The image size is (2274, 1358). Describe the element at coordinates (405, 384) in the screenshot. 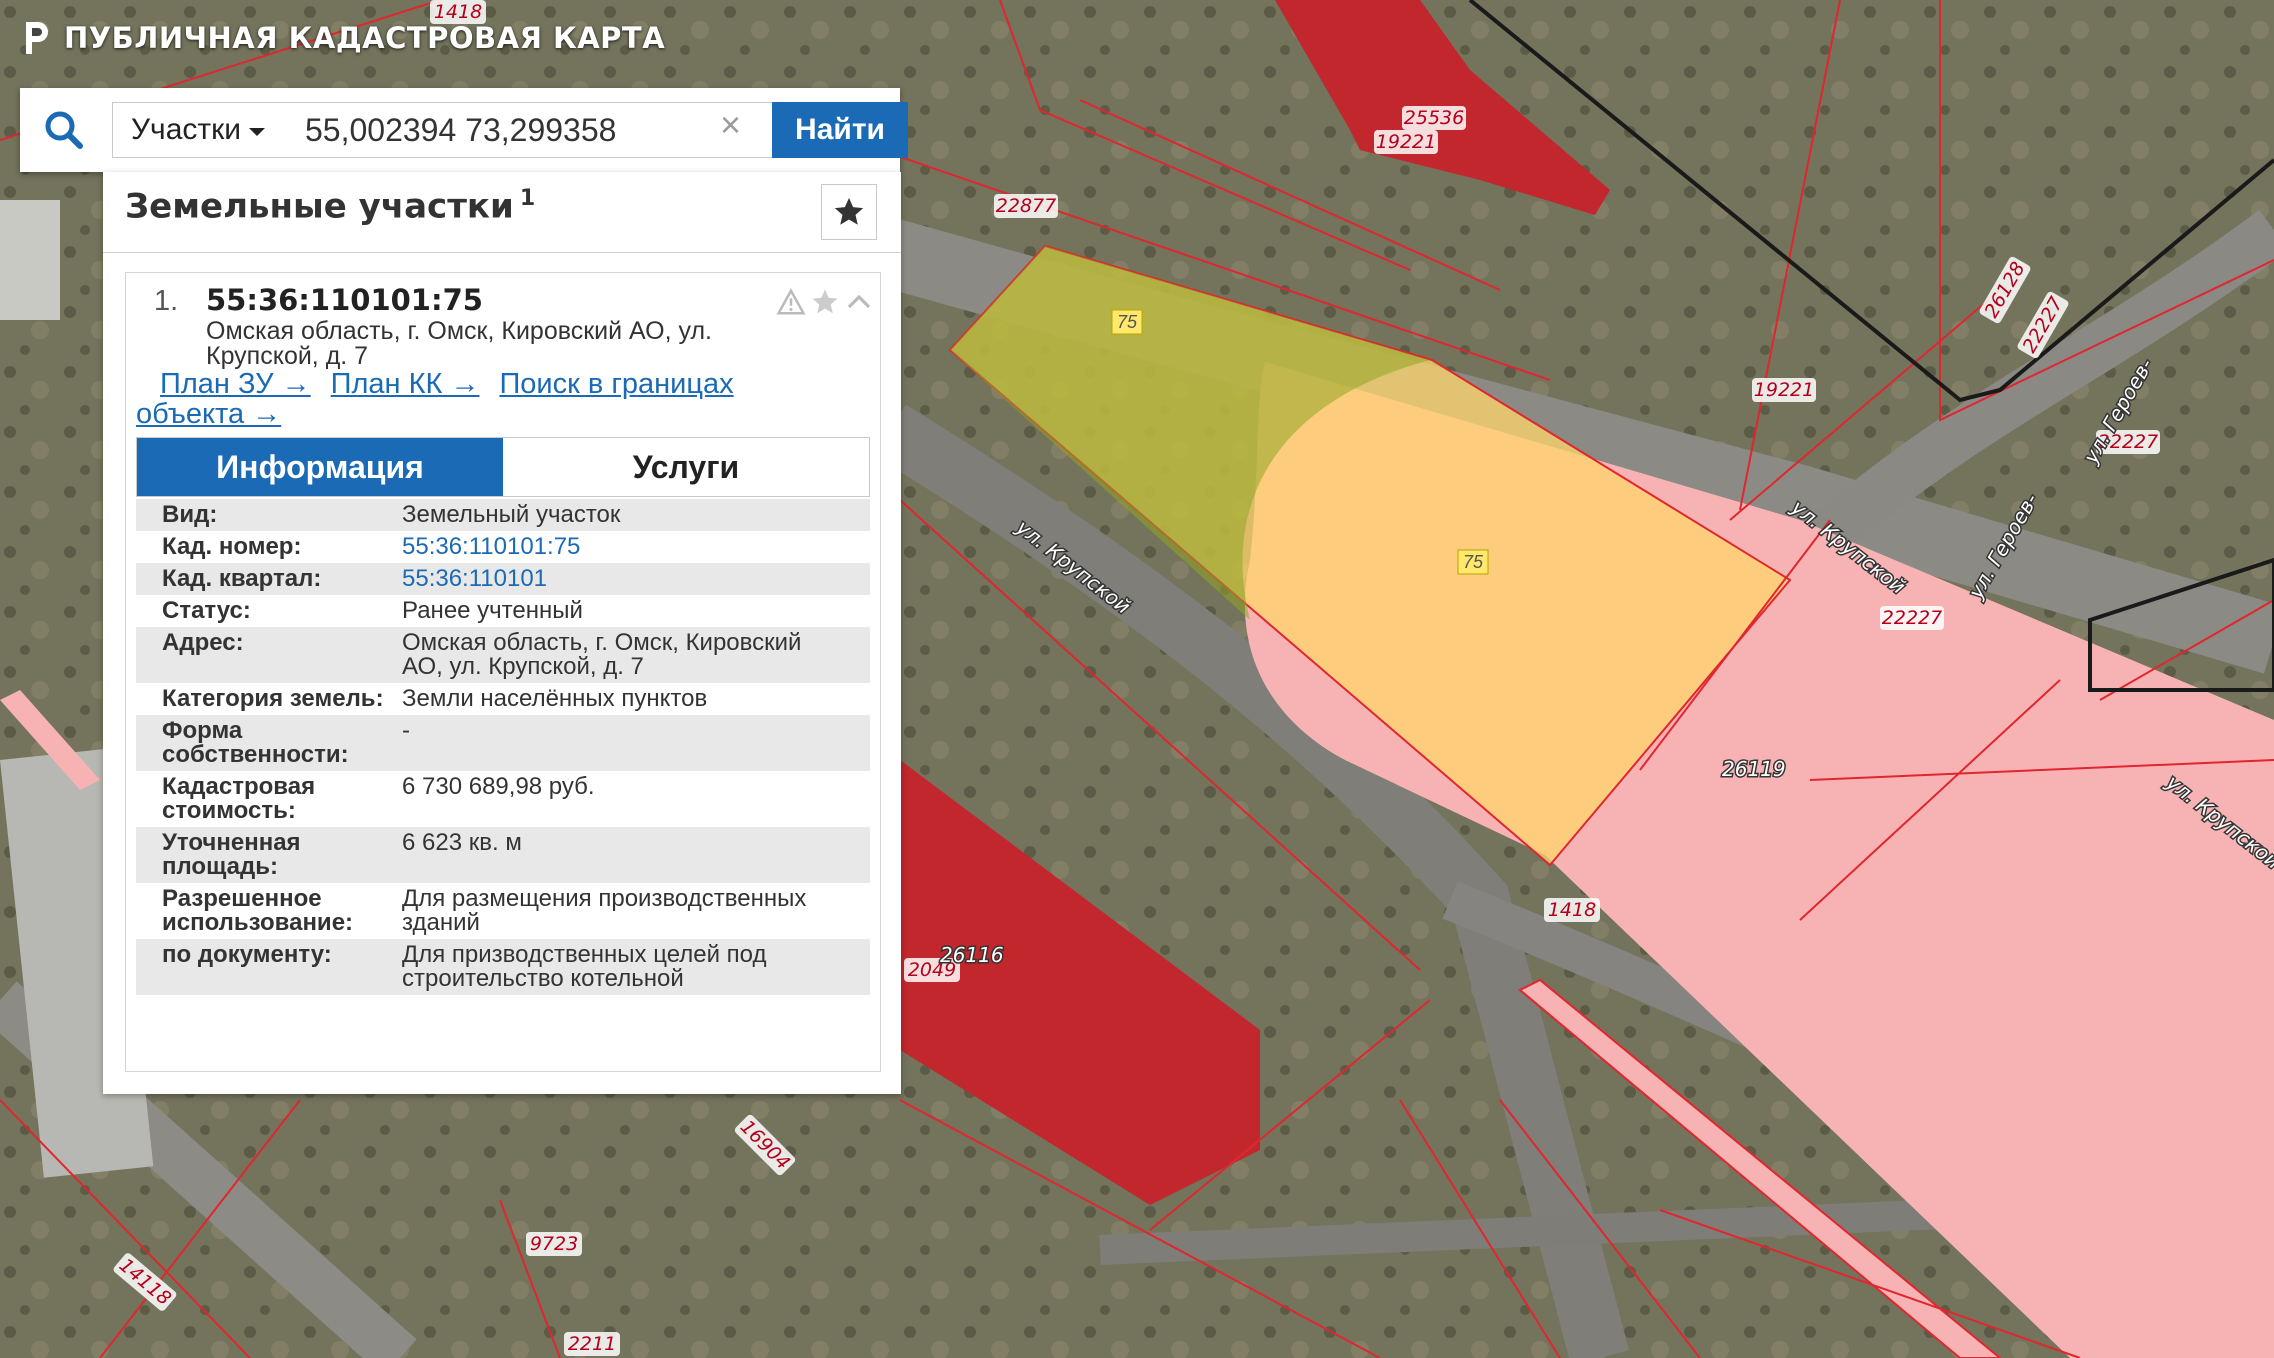

I see `plan-kk-link: План КК →` at that location.